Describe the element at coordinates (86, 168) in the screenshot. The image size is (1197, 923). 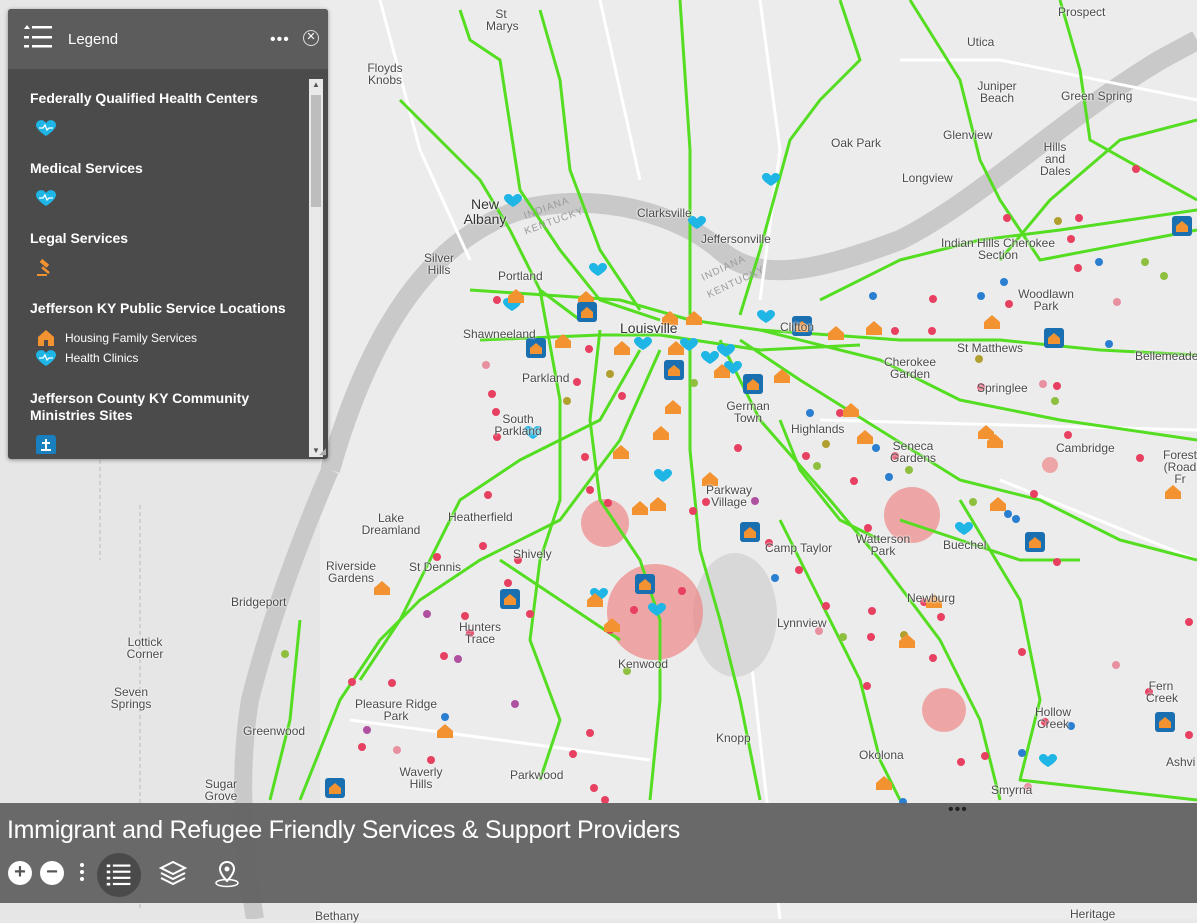
I see `legend-section-title: Medical Services` at that location.